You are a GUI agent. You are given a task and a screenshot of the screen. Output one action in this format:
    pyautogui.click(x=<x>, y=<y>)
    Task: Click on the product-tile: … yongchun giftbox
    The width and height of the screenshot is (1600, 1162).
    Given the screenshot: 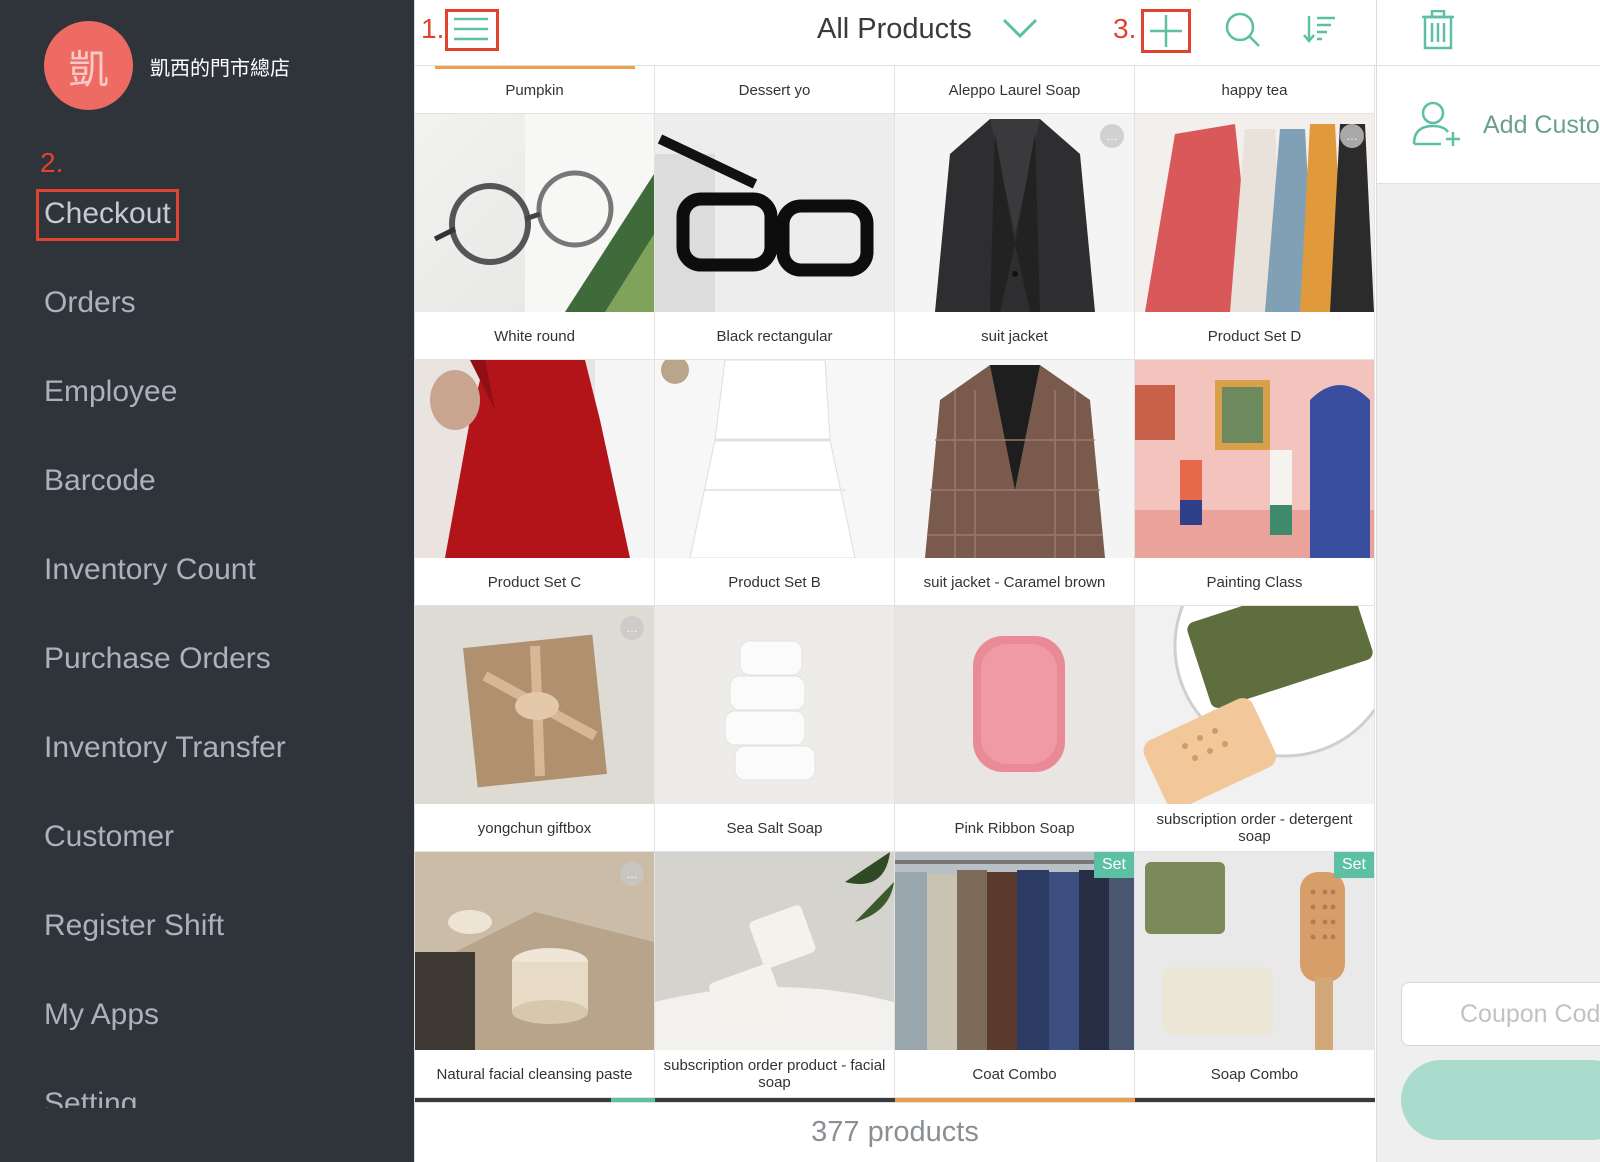 What is the action you would take?
    pyautogui.click(x=535, y=729)
    